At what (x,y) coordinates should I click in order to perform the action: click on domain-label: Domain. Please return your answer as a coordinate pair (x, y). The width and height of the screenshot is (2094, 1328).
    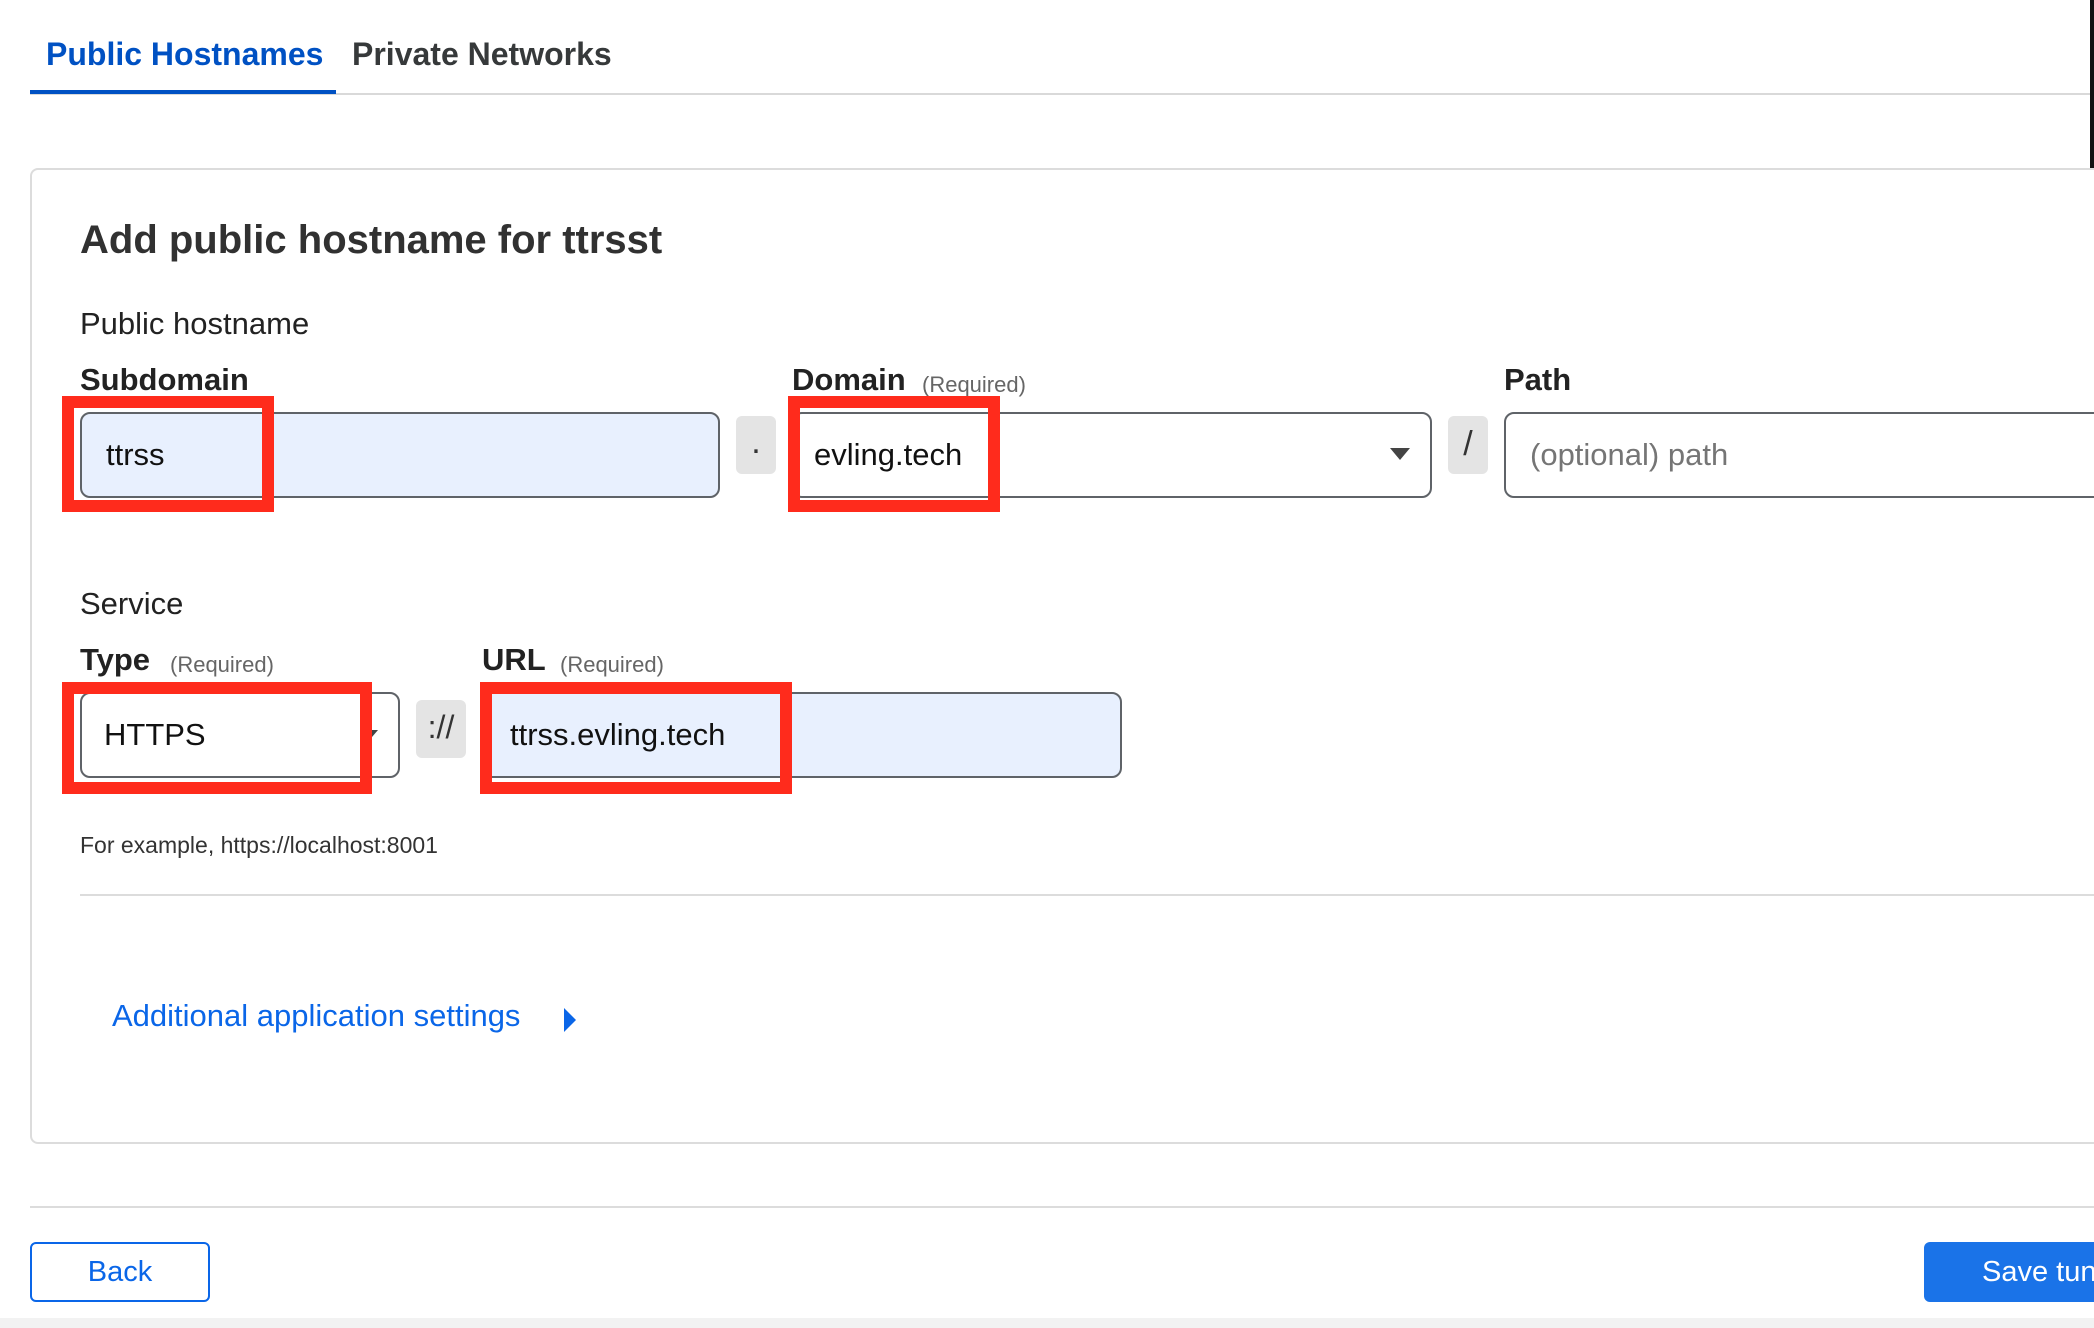
    Looking at the image, I should click on (849, 379).